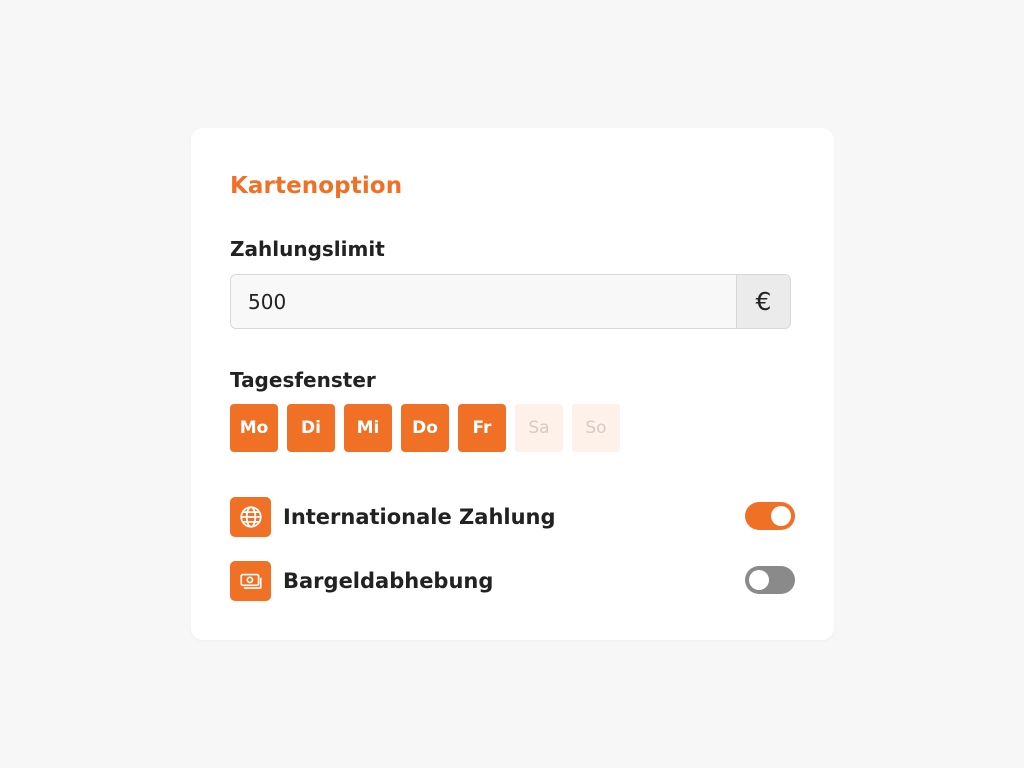 The image size is (1024, 768). I want to click on payment-limit-group: €, so click(510, 301).